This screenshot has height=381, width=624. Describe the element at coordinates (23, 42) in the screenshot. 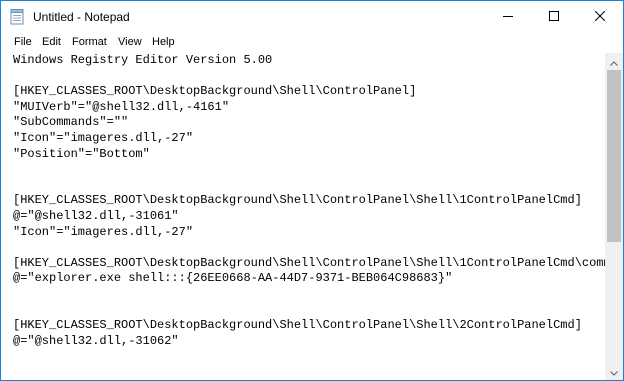

I see `menu-file: File` at that location.